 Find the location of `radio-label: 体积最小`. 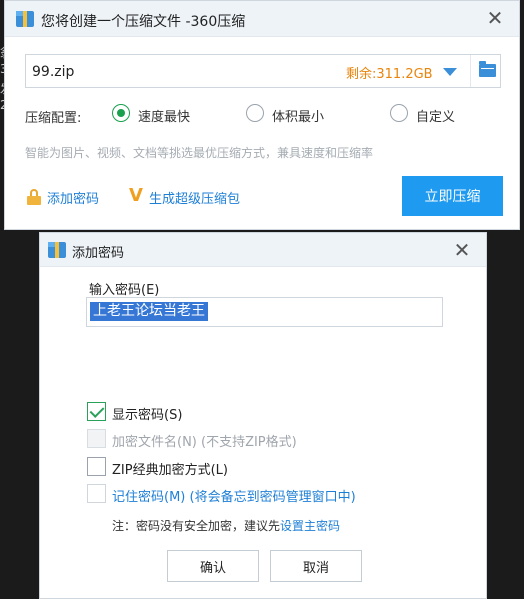

radio-label: 体积最小 is located at coordinates (298, 117).